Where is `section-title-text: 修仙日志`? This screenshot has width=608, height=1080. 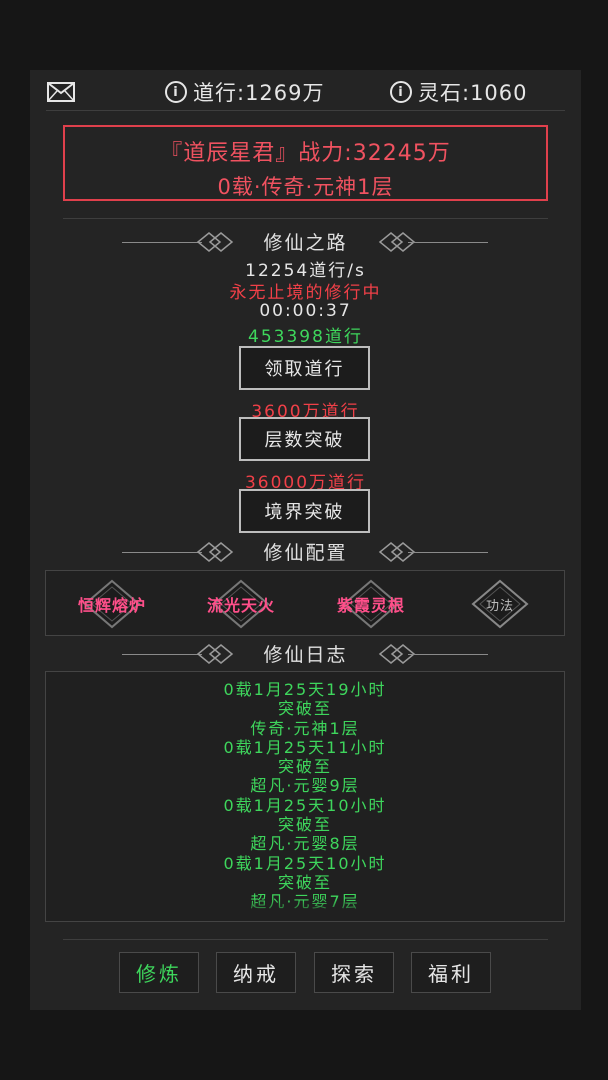
section-title-text: 修仙日志 is located at coordinates (305, 655).